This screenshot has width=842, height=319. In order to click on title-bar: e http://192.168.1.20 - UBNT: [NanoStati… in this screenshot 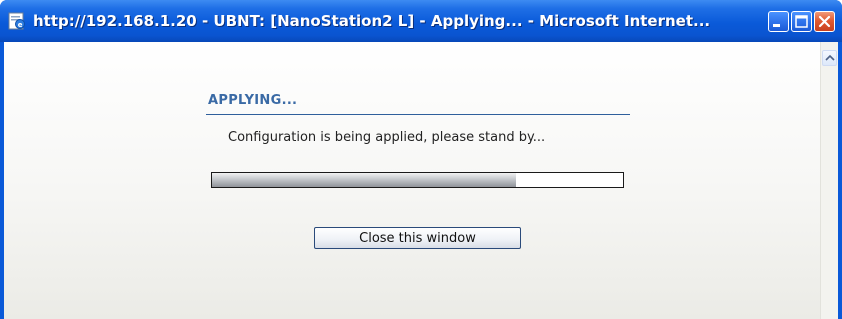, I will do `click(421, 21)`.